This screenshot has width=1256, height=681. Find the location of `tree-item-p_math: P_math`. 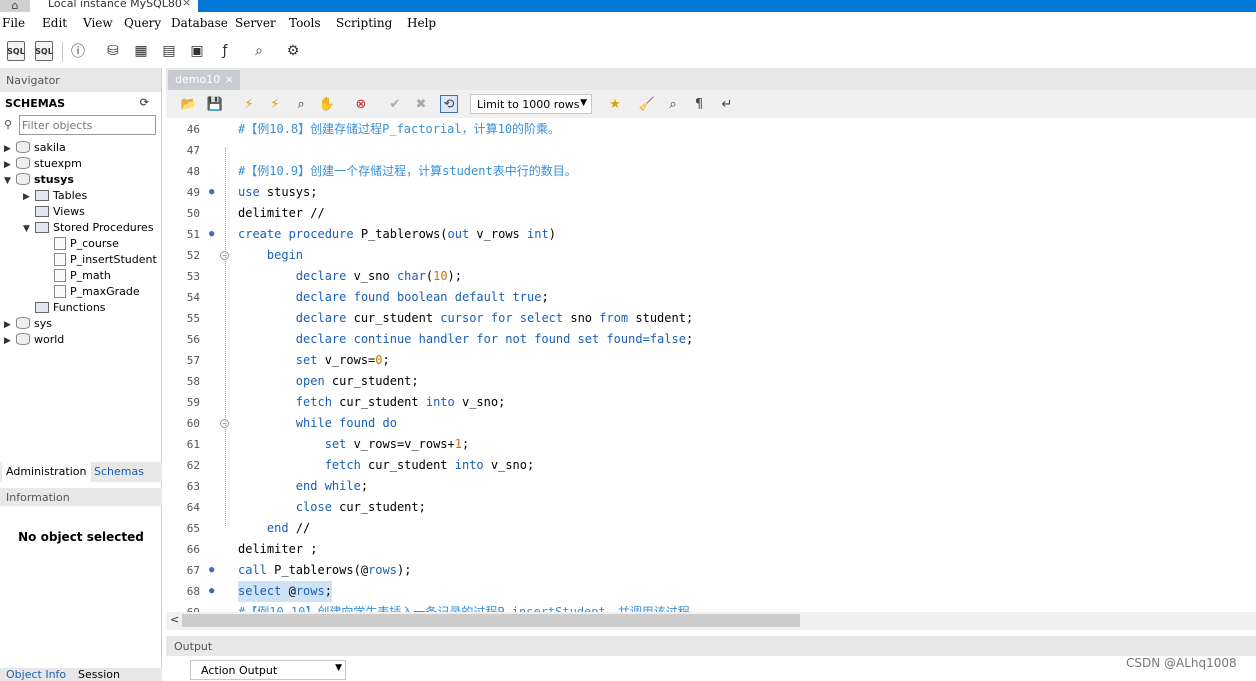

tree-item-p_math: P_math is located at coordinates (76, 276).